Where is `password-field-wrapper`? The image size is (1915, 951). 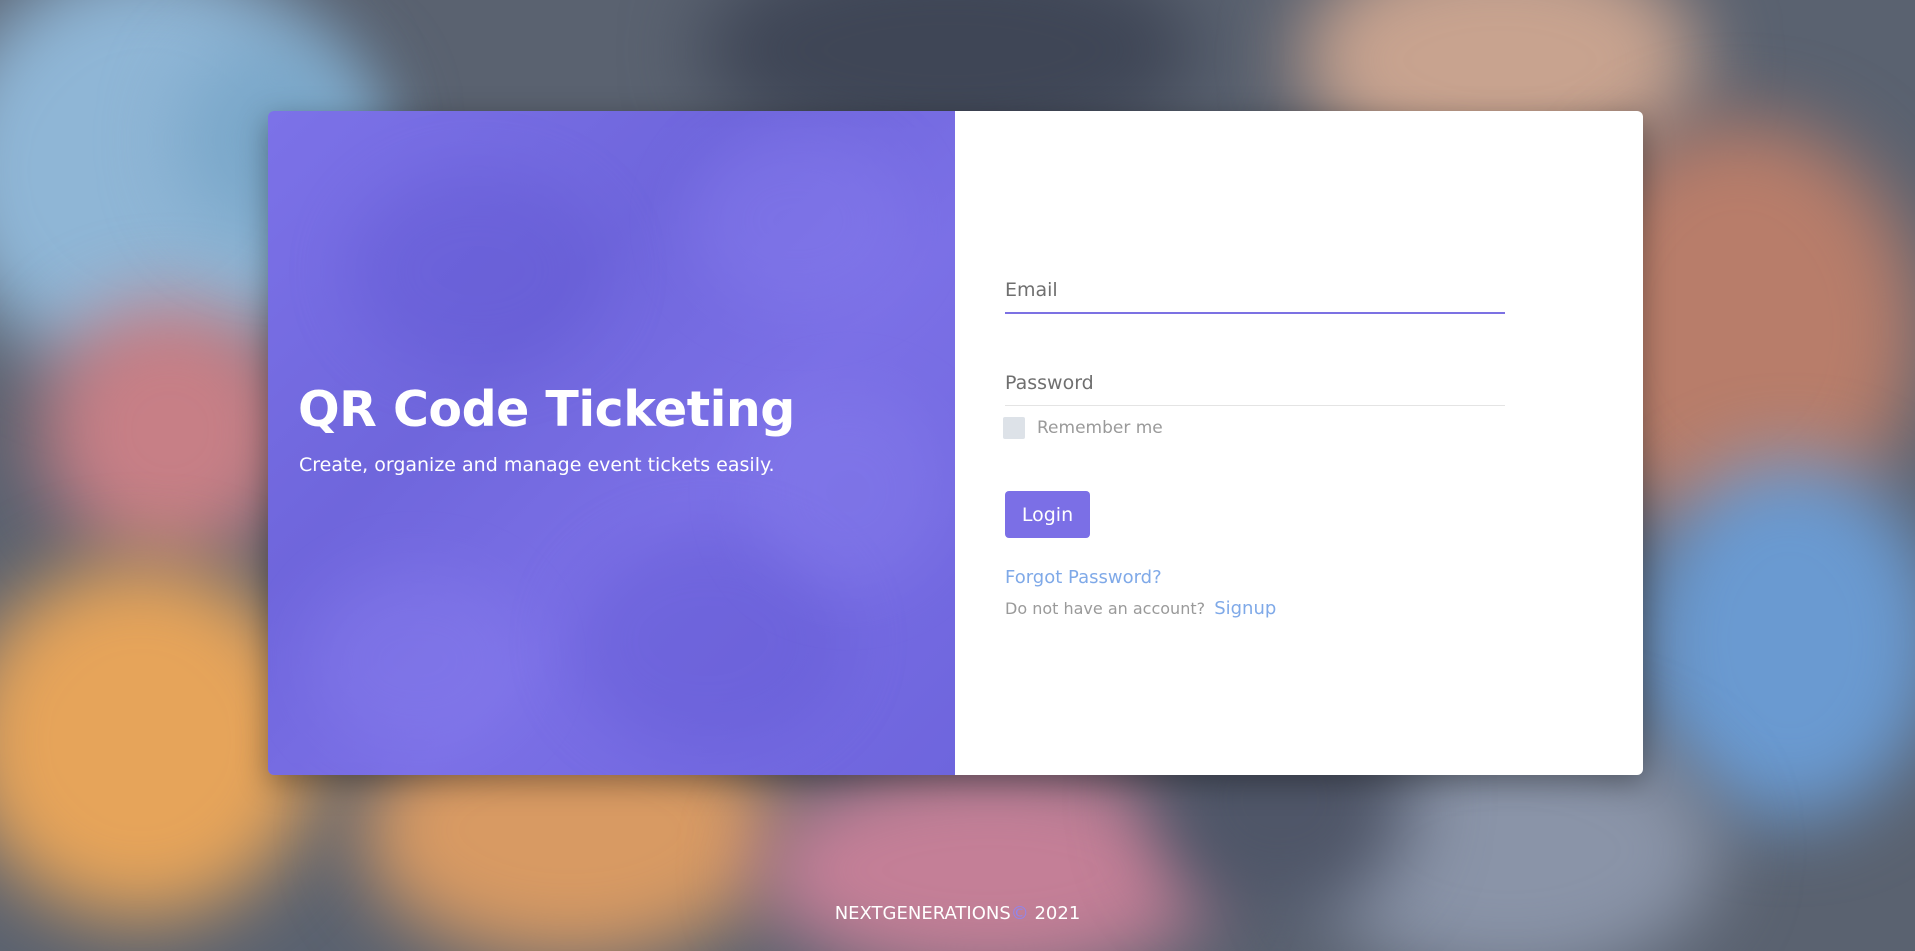 password-field-wrapper is located at coordinates (1255, 383).